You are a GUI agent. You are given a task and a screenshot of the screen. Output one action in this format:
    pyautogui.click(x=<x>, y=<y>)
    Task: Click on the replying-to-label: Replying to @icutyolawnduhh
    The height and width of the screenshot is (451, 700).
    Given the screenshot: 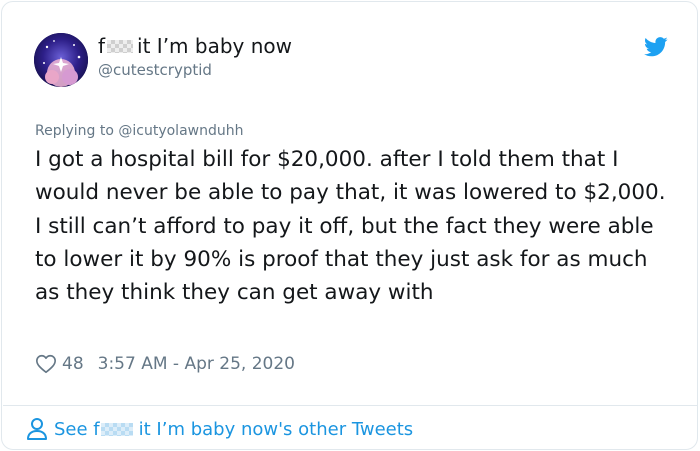 What is the action you would take?
    pyautogui.click(x=139, y=131)
    